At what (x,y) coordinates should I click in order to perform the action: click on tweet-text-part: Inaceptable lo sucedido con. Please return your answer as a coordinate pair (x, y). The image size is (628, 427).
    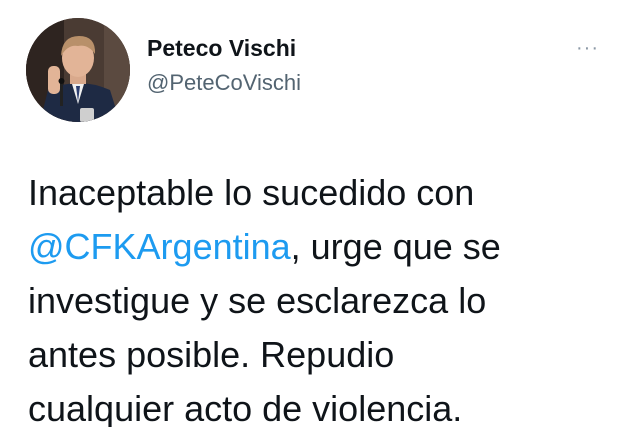
    Looking at the image, I should click on (251, 192).